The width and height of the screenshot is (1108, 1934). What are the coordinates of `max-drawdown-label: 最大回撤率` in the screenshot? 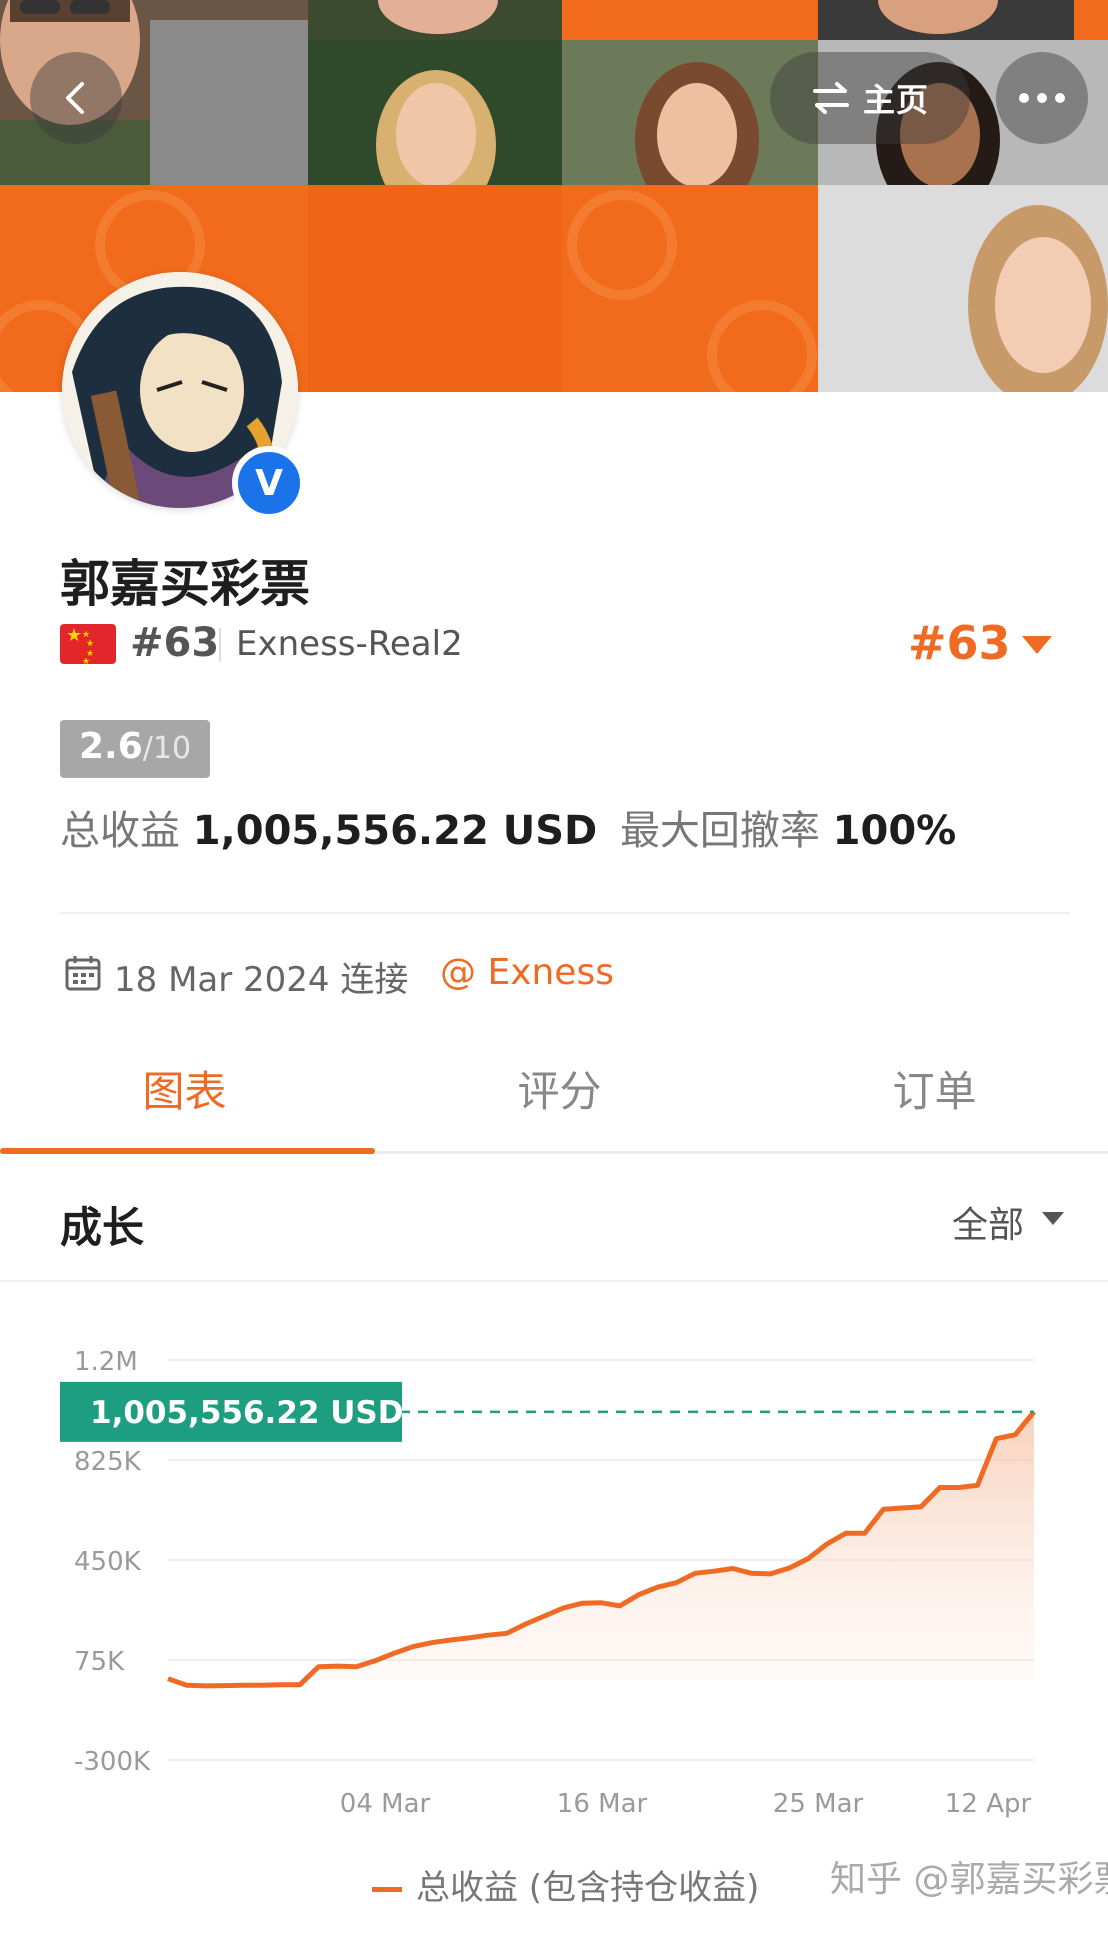 It's located at (719, 831).